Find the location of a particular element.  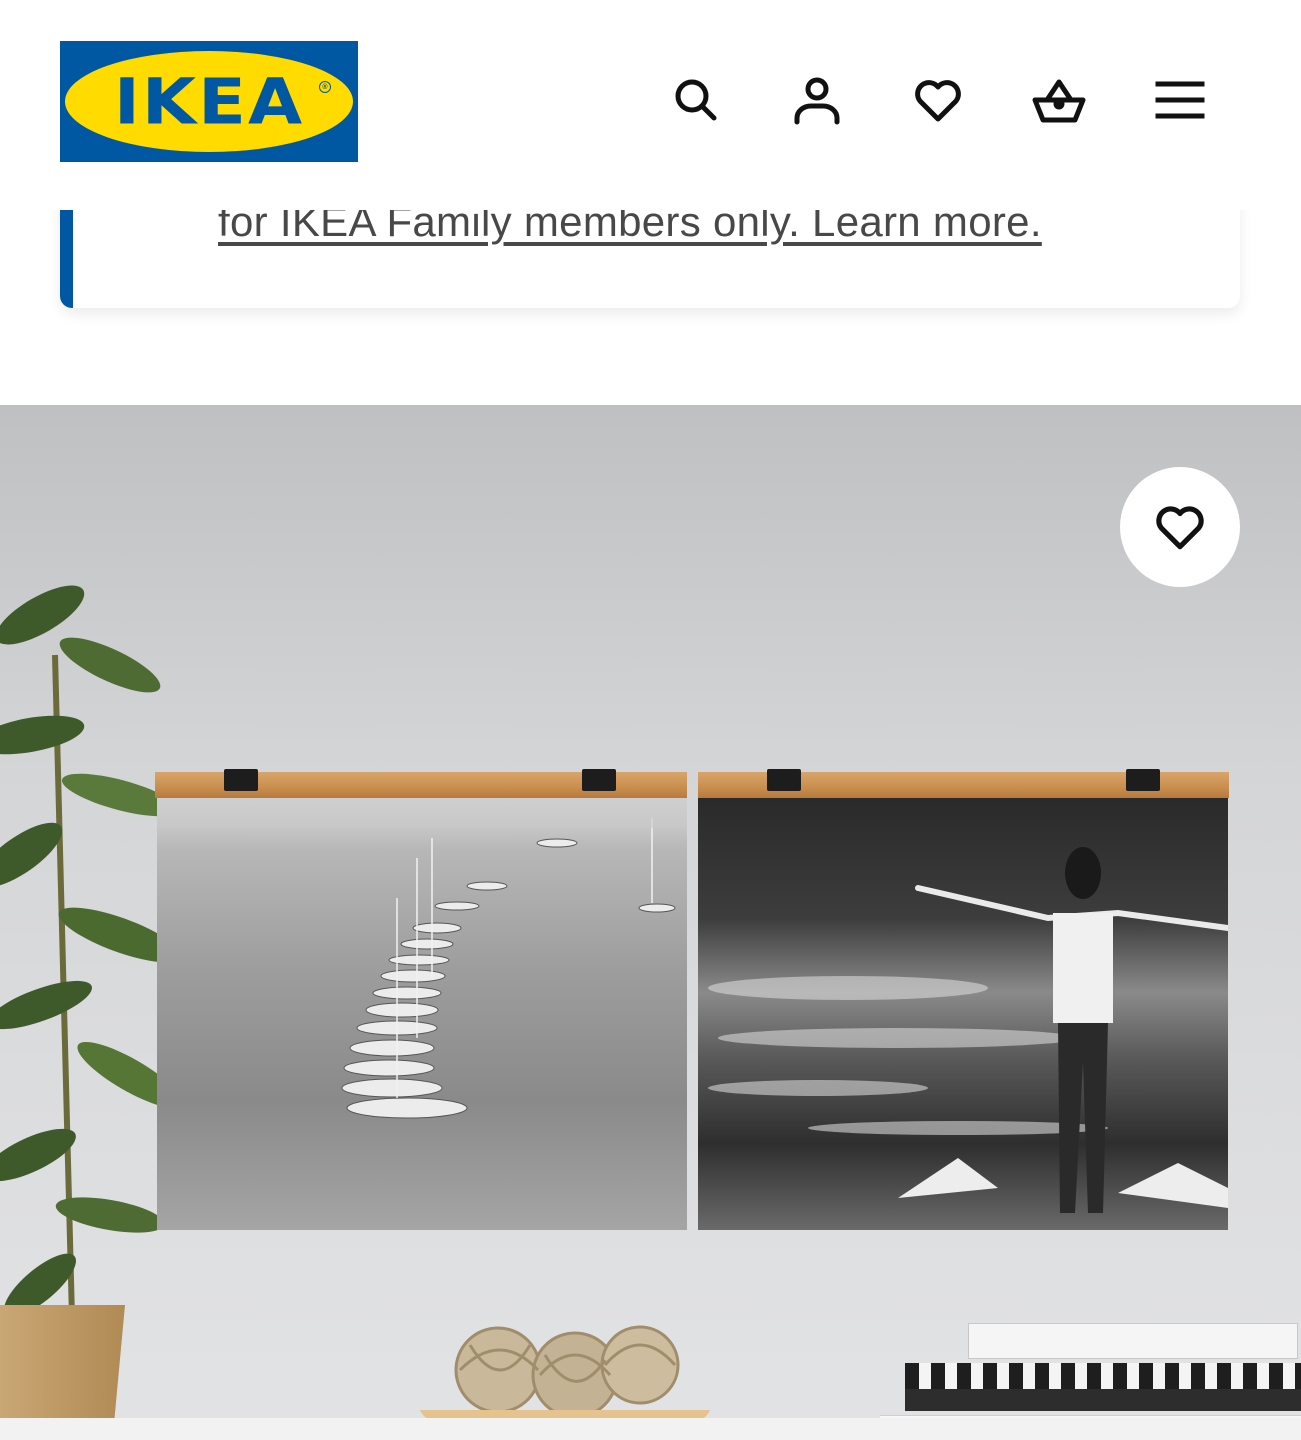

poster-person-by-water is located at coordinates (963, 1014).